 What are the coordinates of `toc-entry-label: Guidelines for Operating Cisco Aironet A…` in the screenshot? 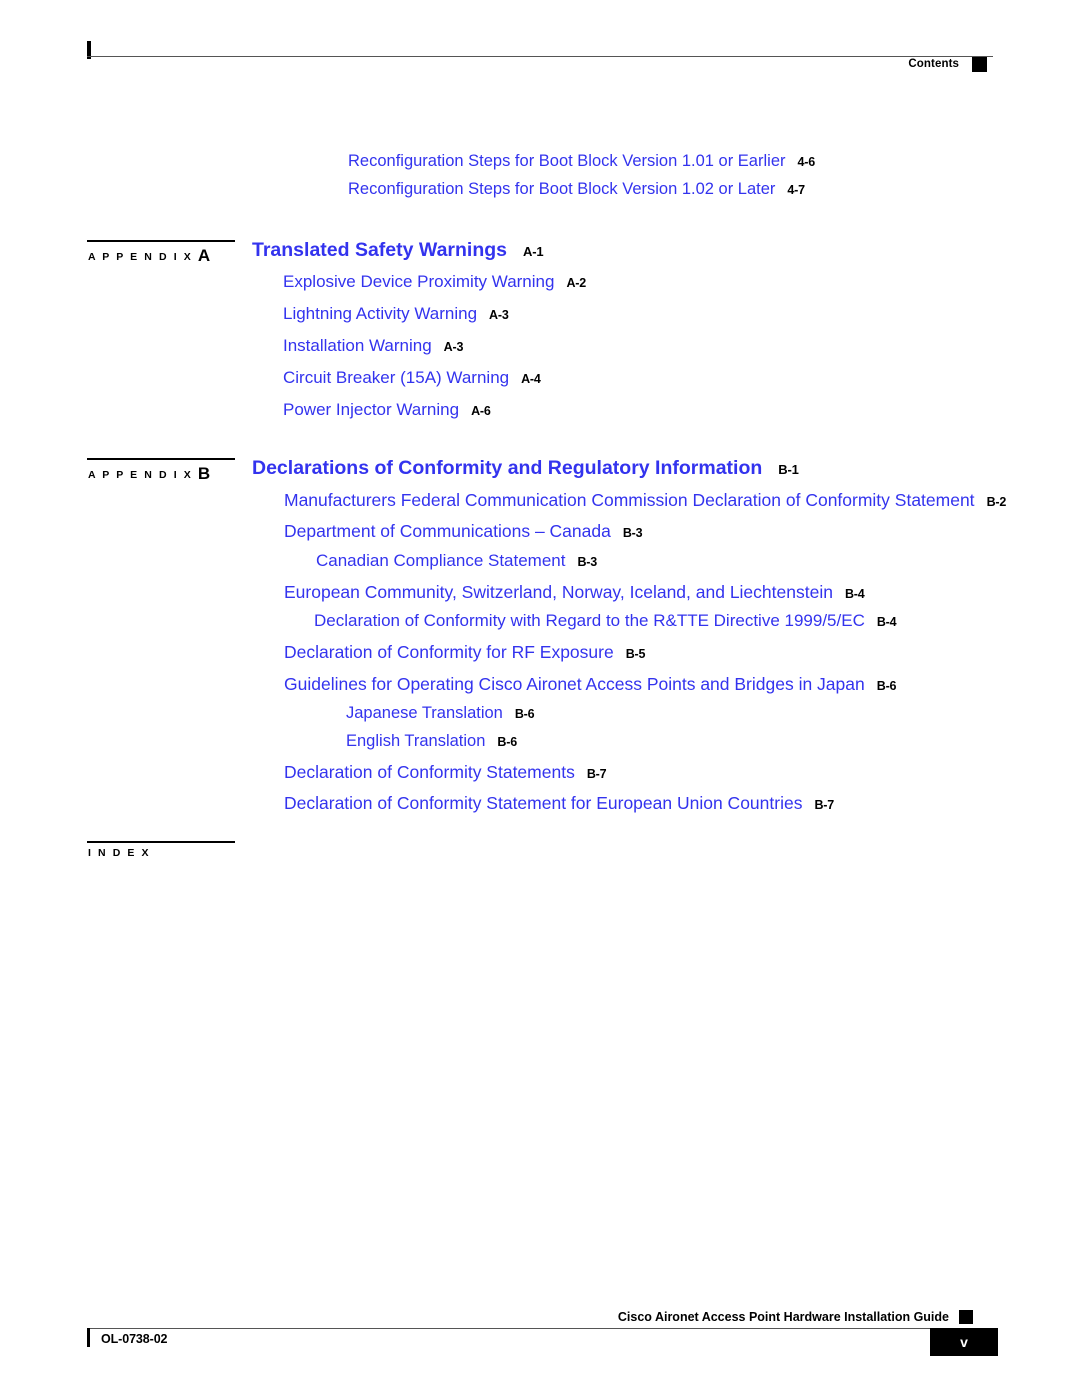 It's located at (574, 684).